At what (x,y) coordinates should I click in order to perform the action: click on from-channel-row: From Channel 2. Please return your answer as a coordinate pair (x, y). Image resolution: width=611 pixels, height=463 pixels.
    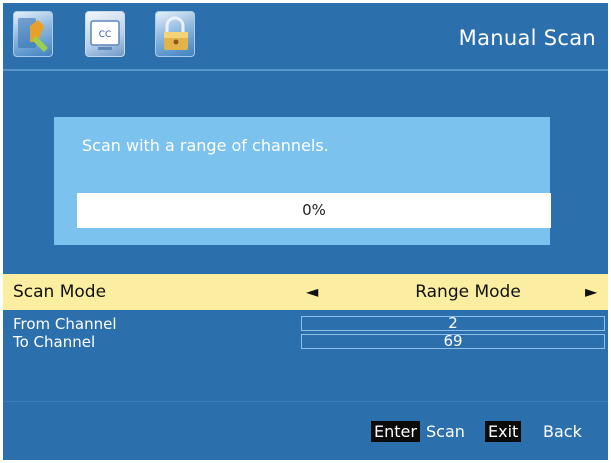
    Looking at the image, I should click on (305, 324).